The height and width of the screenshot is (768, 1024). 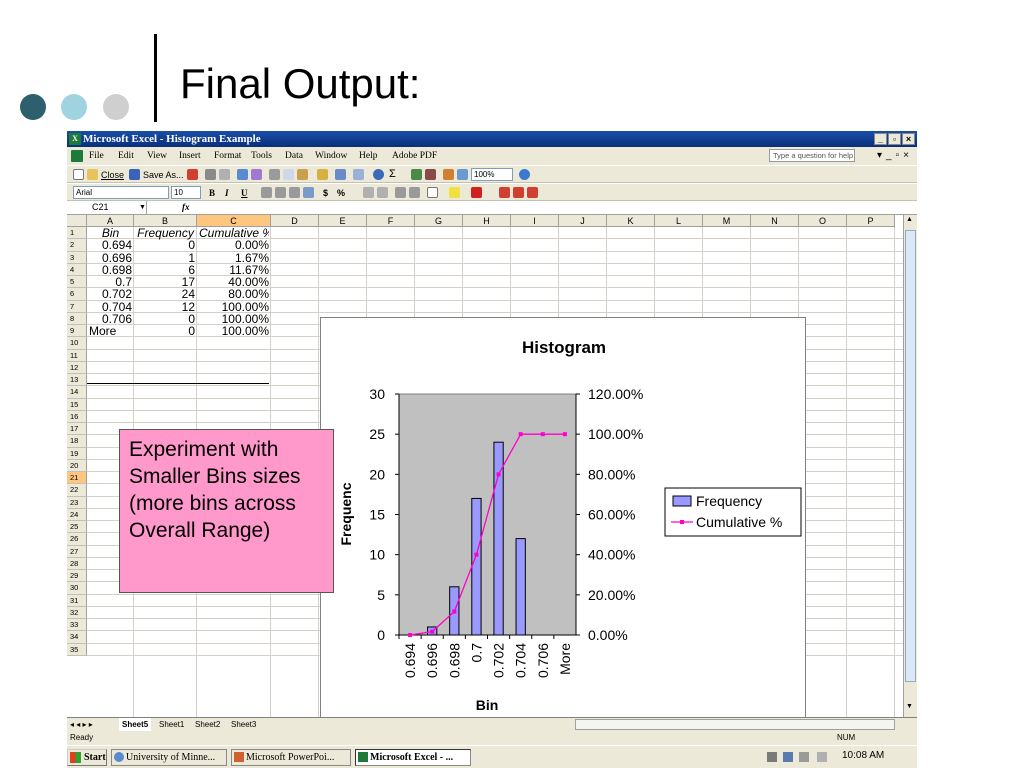 I want to click on row-header-9: 9, so click(x=77, y=331).